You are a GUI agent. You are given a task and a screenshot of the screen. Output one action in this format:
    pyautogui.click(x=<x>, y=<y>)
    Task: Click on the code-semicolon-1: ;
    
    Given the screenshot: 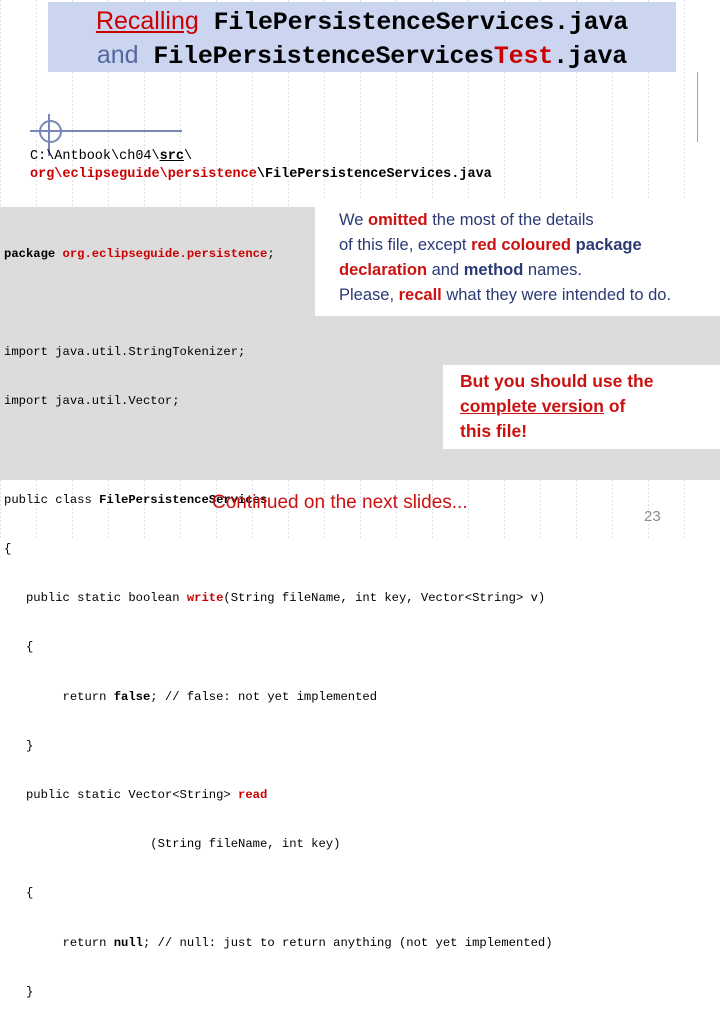 What is the action you would take?
    pyautogui.click(x=271, y=253)
    